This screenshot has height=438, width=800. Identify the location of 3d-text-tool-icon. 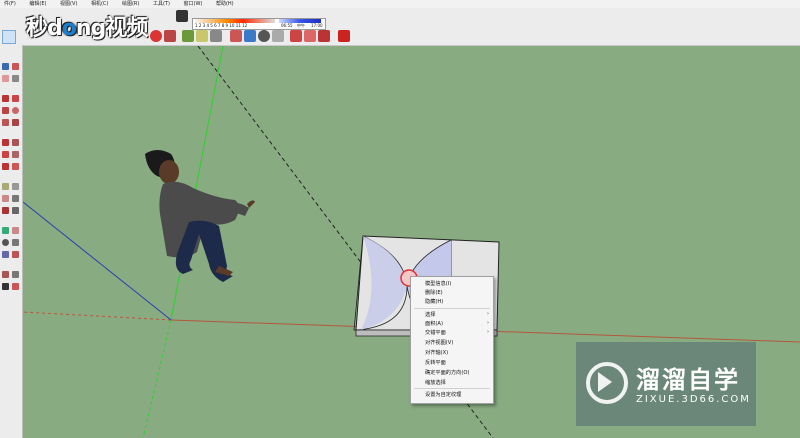
(15, 210).